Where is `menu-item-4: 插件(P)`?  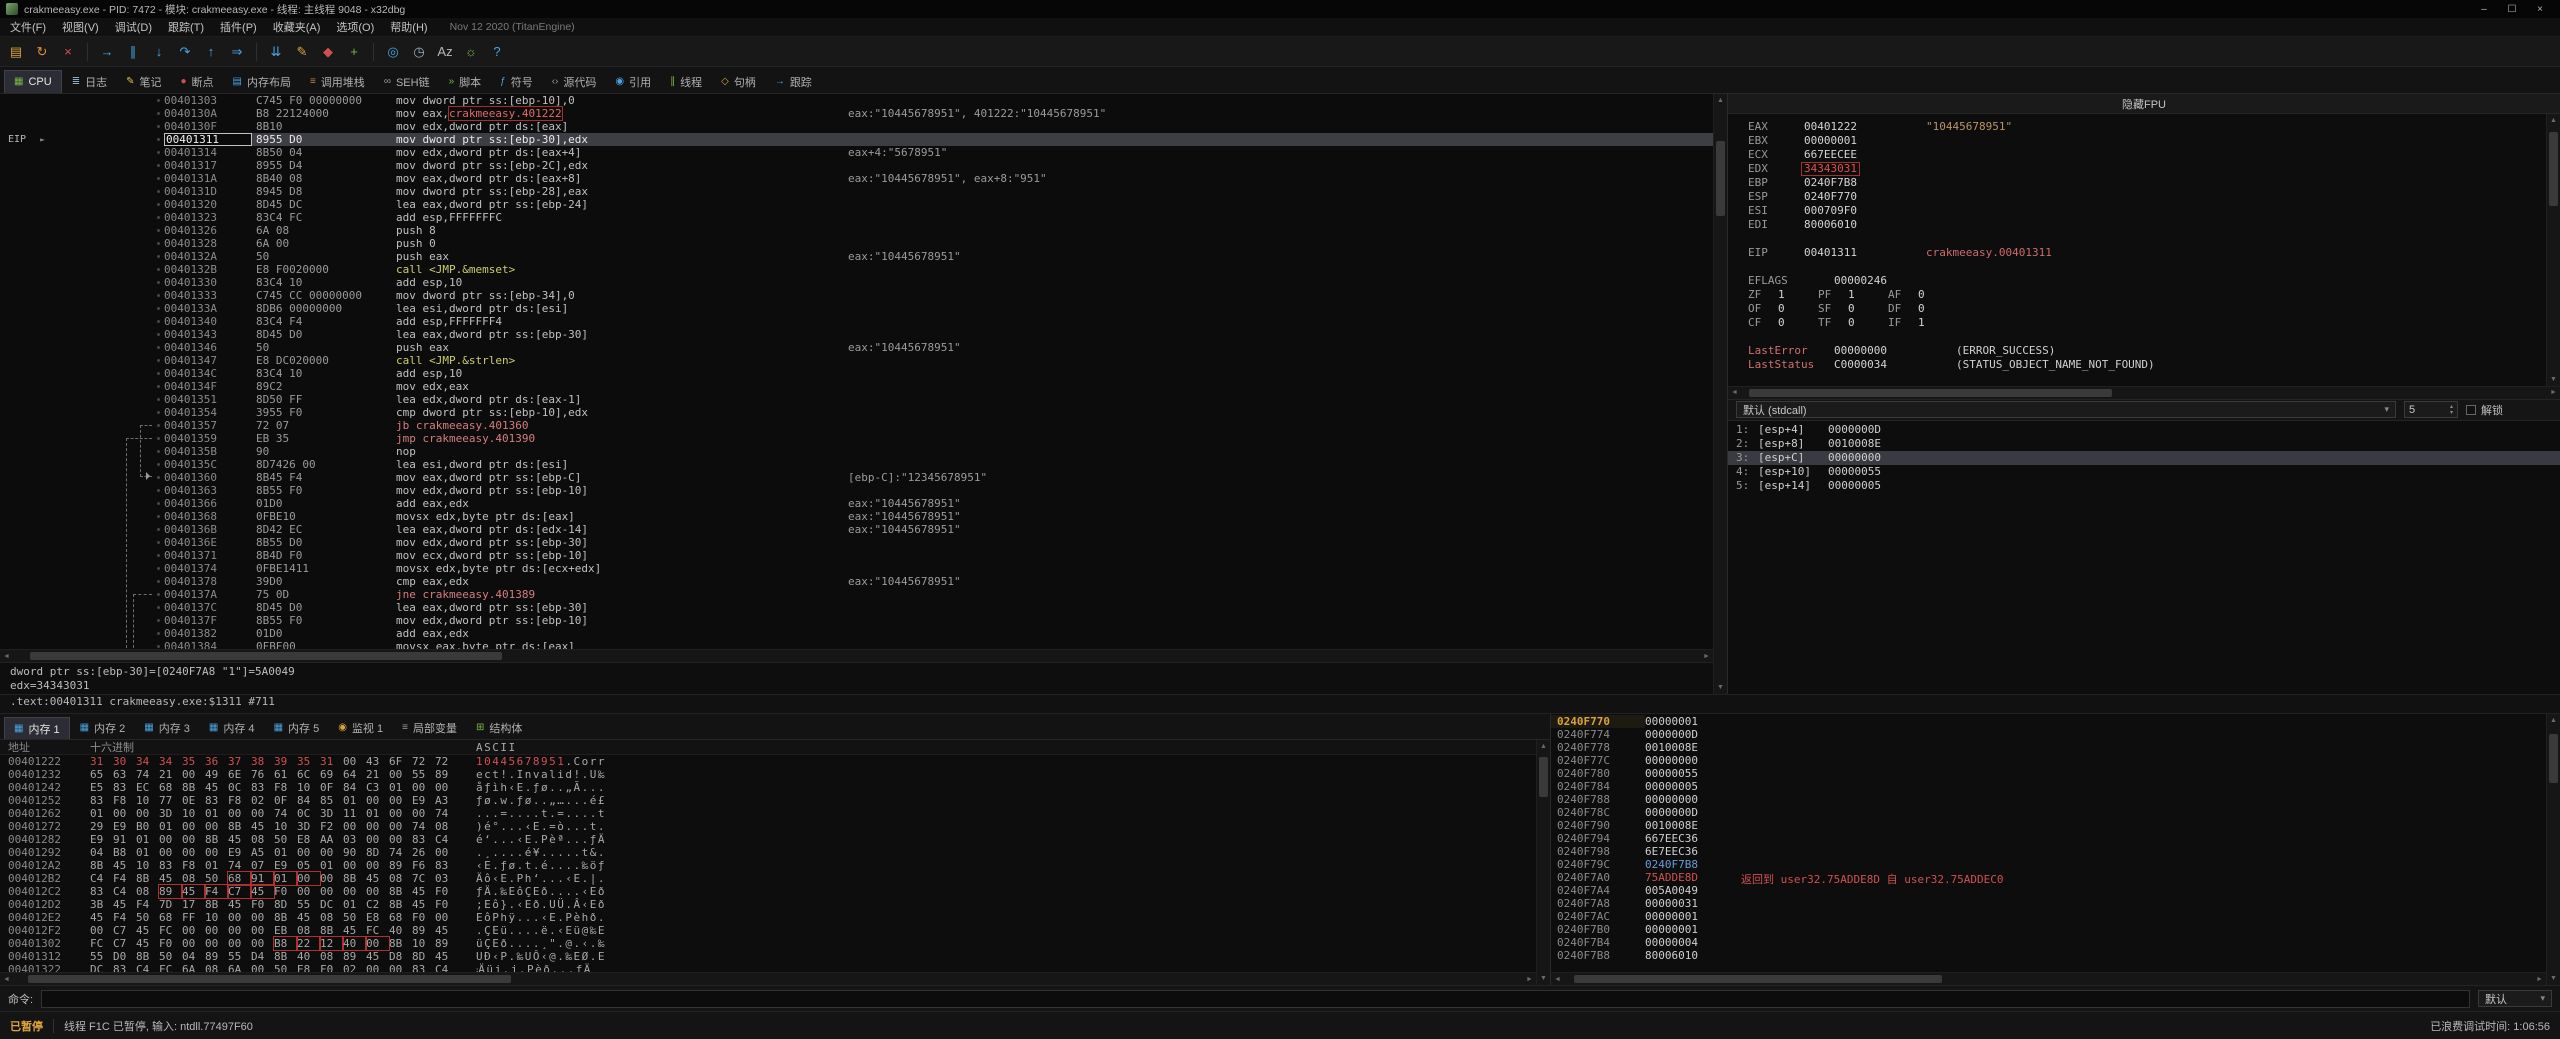
menu-item-4: 插件(P) is located at coordinates (238, 27).